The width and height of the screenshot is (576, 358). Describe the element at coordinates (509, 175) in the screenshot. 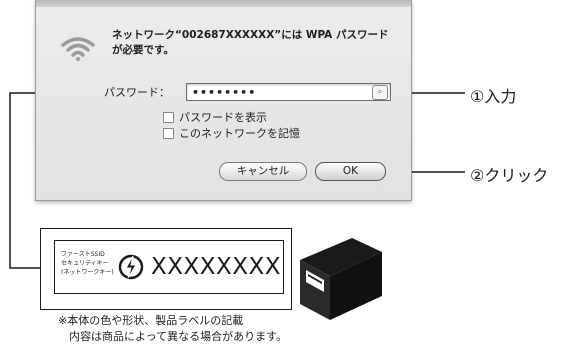

I see `step2-callout: ②クリック` at that location.